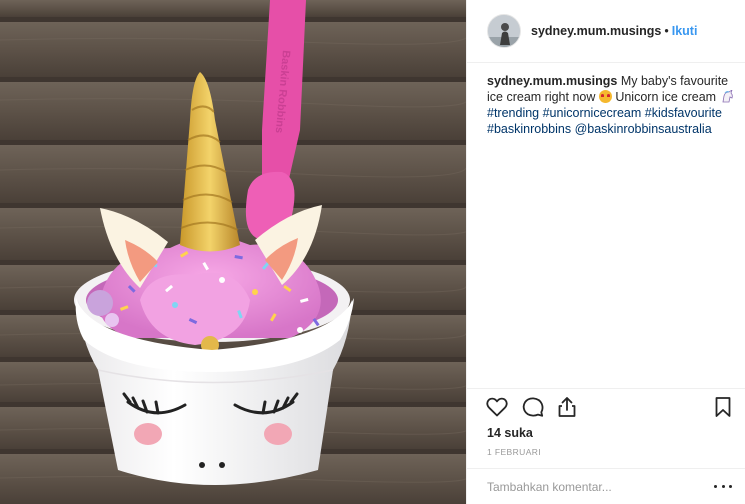 The image size is (745, 504). I want to click on like-button, so click(497, 407).